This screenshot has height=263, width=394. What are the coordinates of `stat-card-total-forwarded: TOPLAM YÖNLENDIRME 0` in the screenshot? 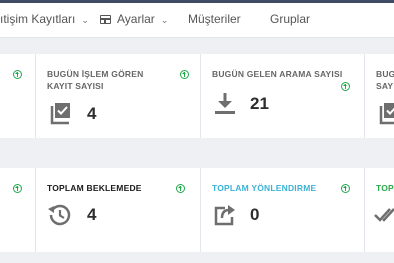 It's located at (283, 210).